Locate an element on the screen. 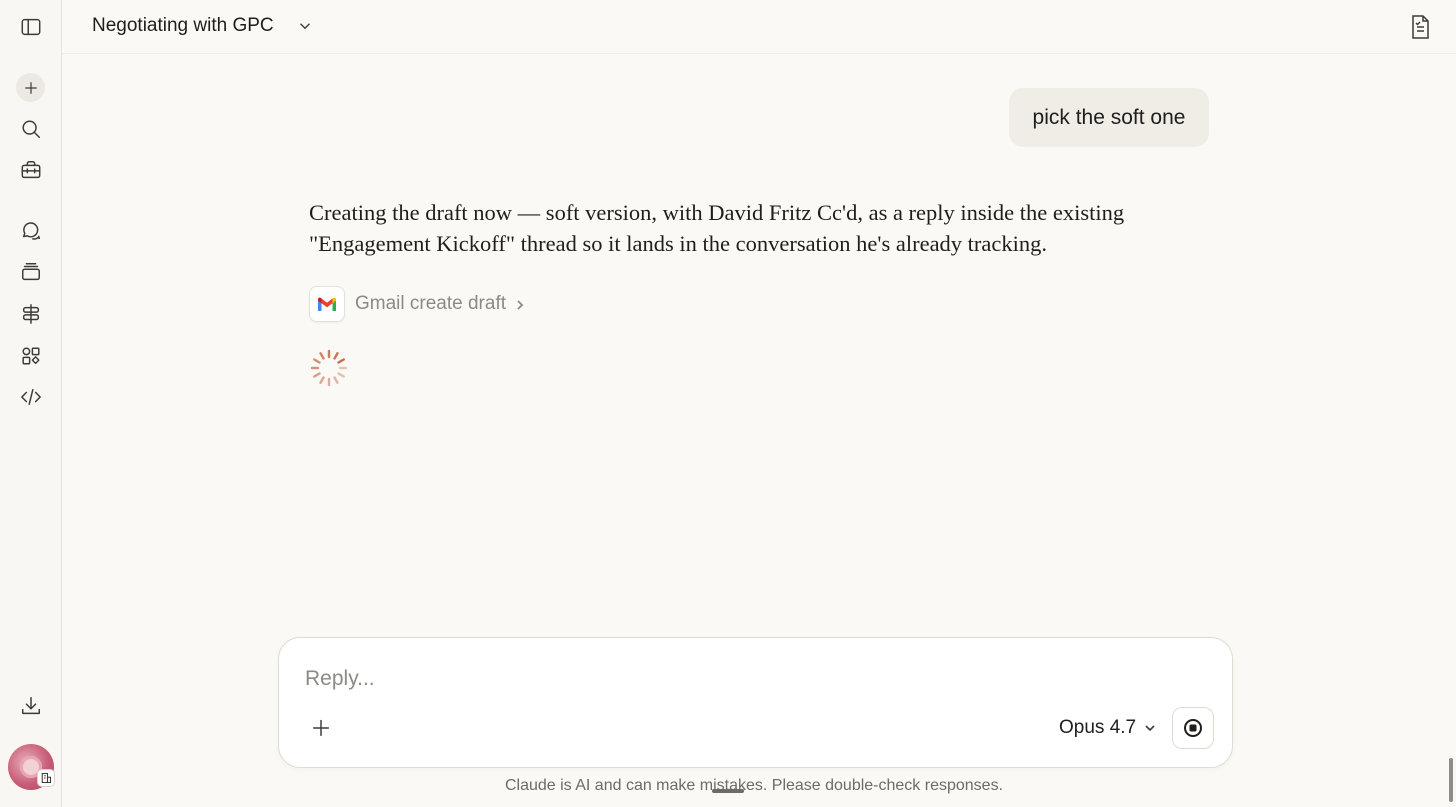 The image size is (1456, 807). chat-bubbles-icon is located at coordinates (31, 230).